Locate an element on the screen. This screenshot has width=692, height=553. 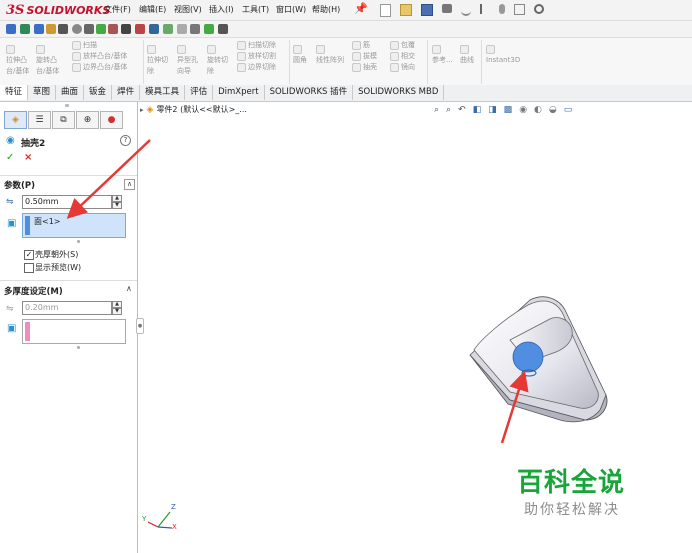
watermark-subtitle: 助你轻松解决 is located at coordinates (572, 510).